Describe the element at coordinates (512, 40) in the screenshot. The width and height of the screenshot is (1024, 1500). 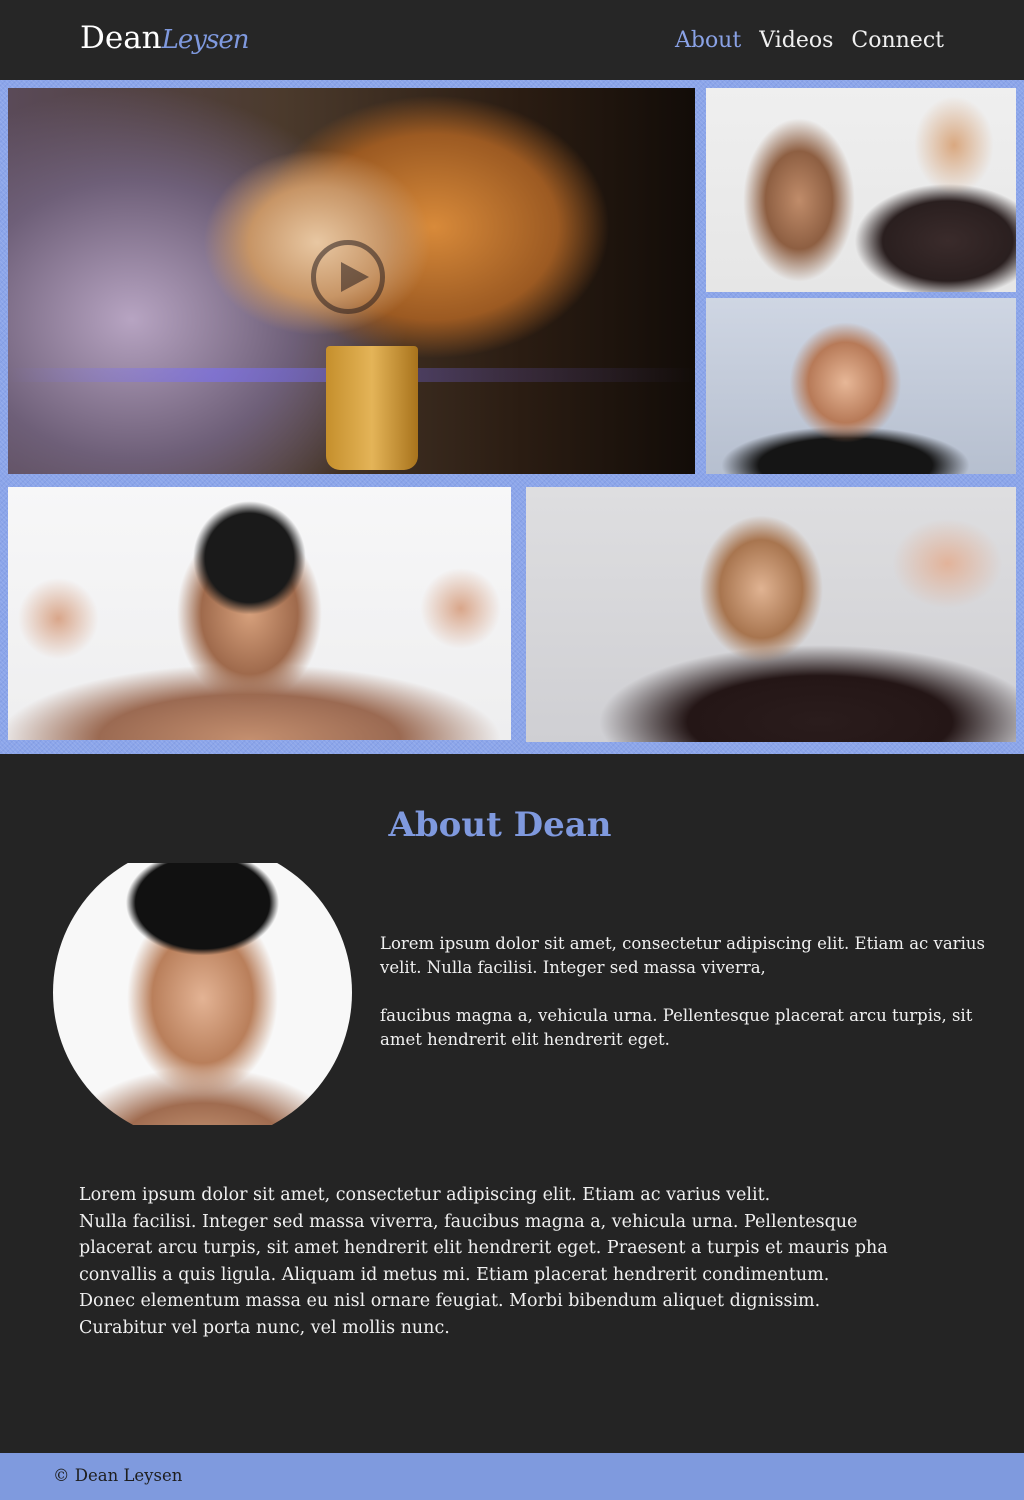
I see `site-header: DeanLeysen About Videos Connect` at that location.